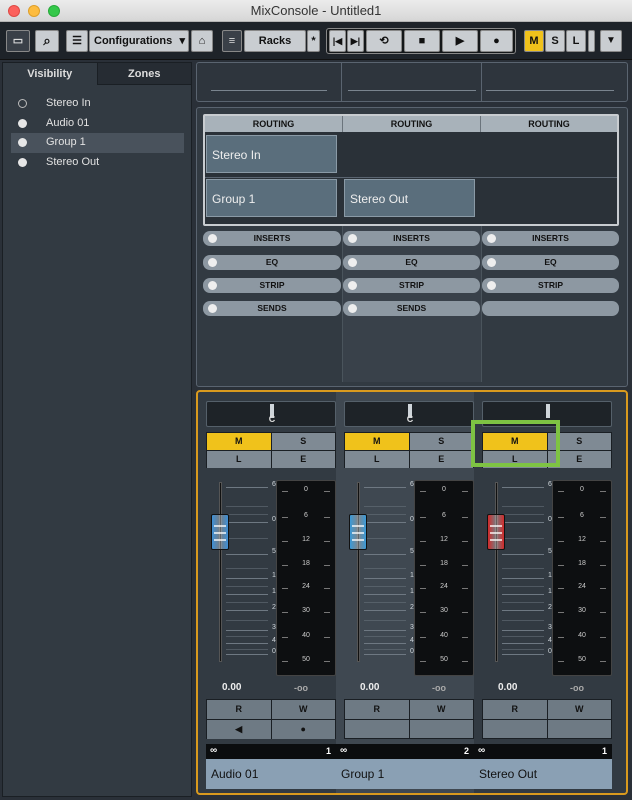  What do you see at coordinates (97, 104) in the screenshot?
I see `visibility-item-stereo-in: Stereo In` at bounding box center [97, 104].